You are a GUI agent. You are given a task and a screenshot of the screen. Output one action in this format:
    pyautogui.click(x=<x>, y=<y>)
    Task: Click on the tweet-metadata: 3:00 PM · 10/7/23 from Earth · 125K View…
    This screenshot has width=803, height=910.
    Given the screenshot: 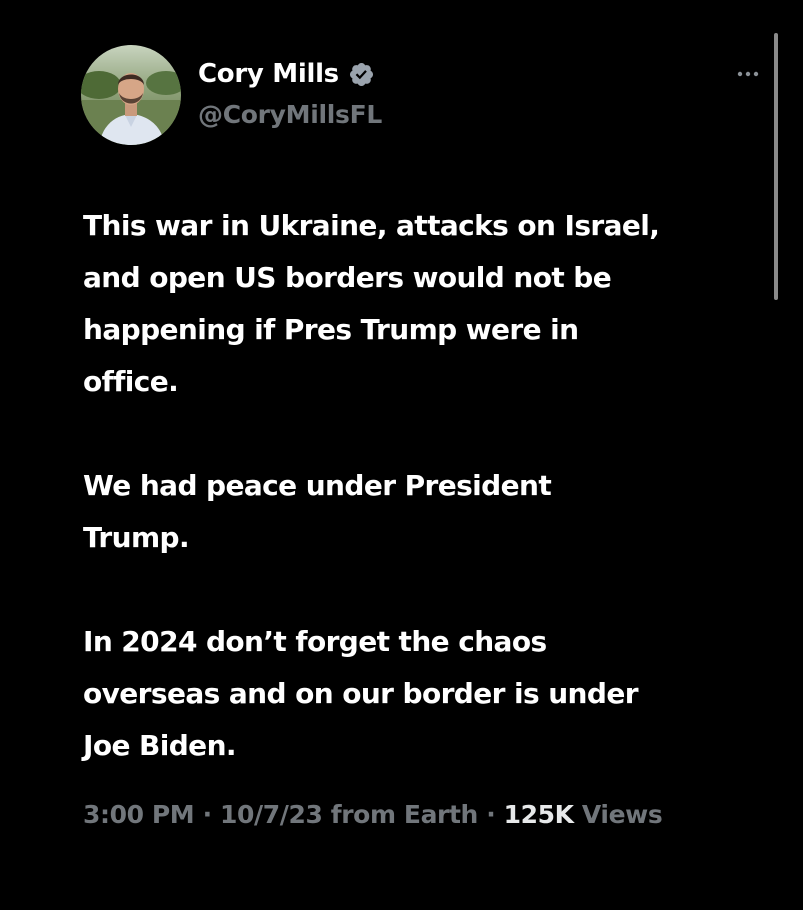 What is the action you would take?
    pyautogui.click(x=373, y=814)
    